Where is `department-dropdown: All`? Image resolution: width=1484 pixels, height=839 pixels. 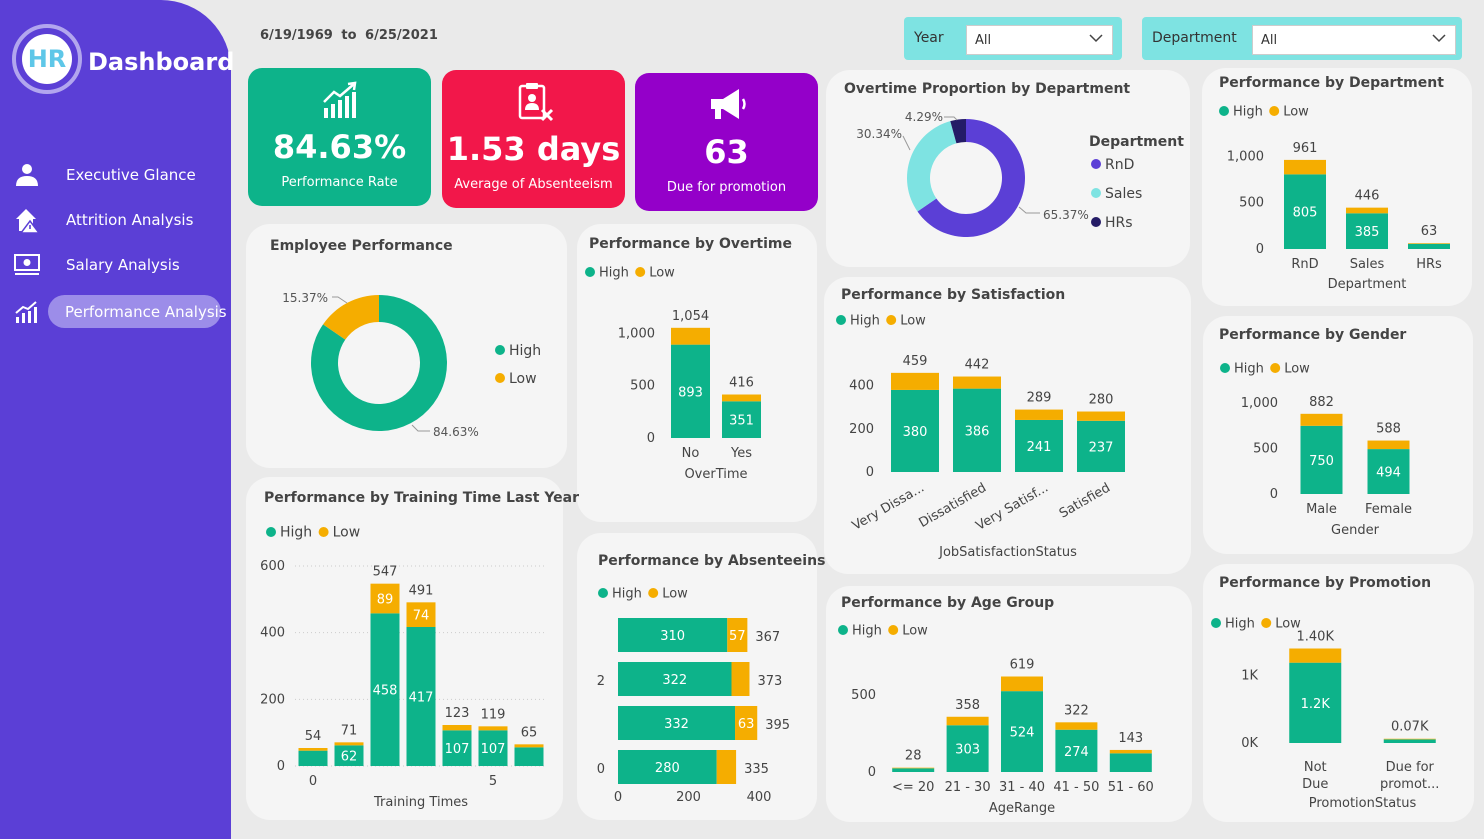
department-dropdown: All is located at coordinates (1354, 40).